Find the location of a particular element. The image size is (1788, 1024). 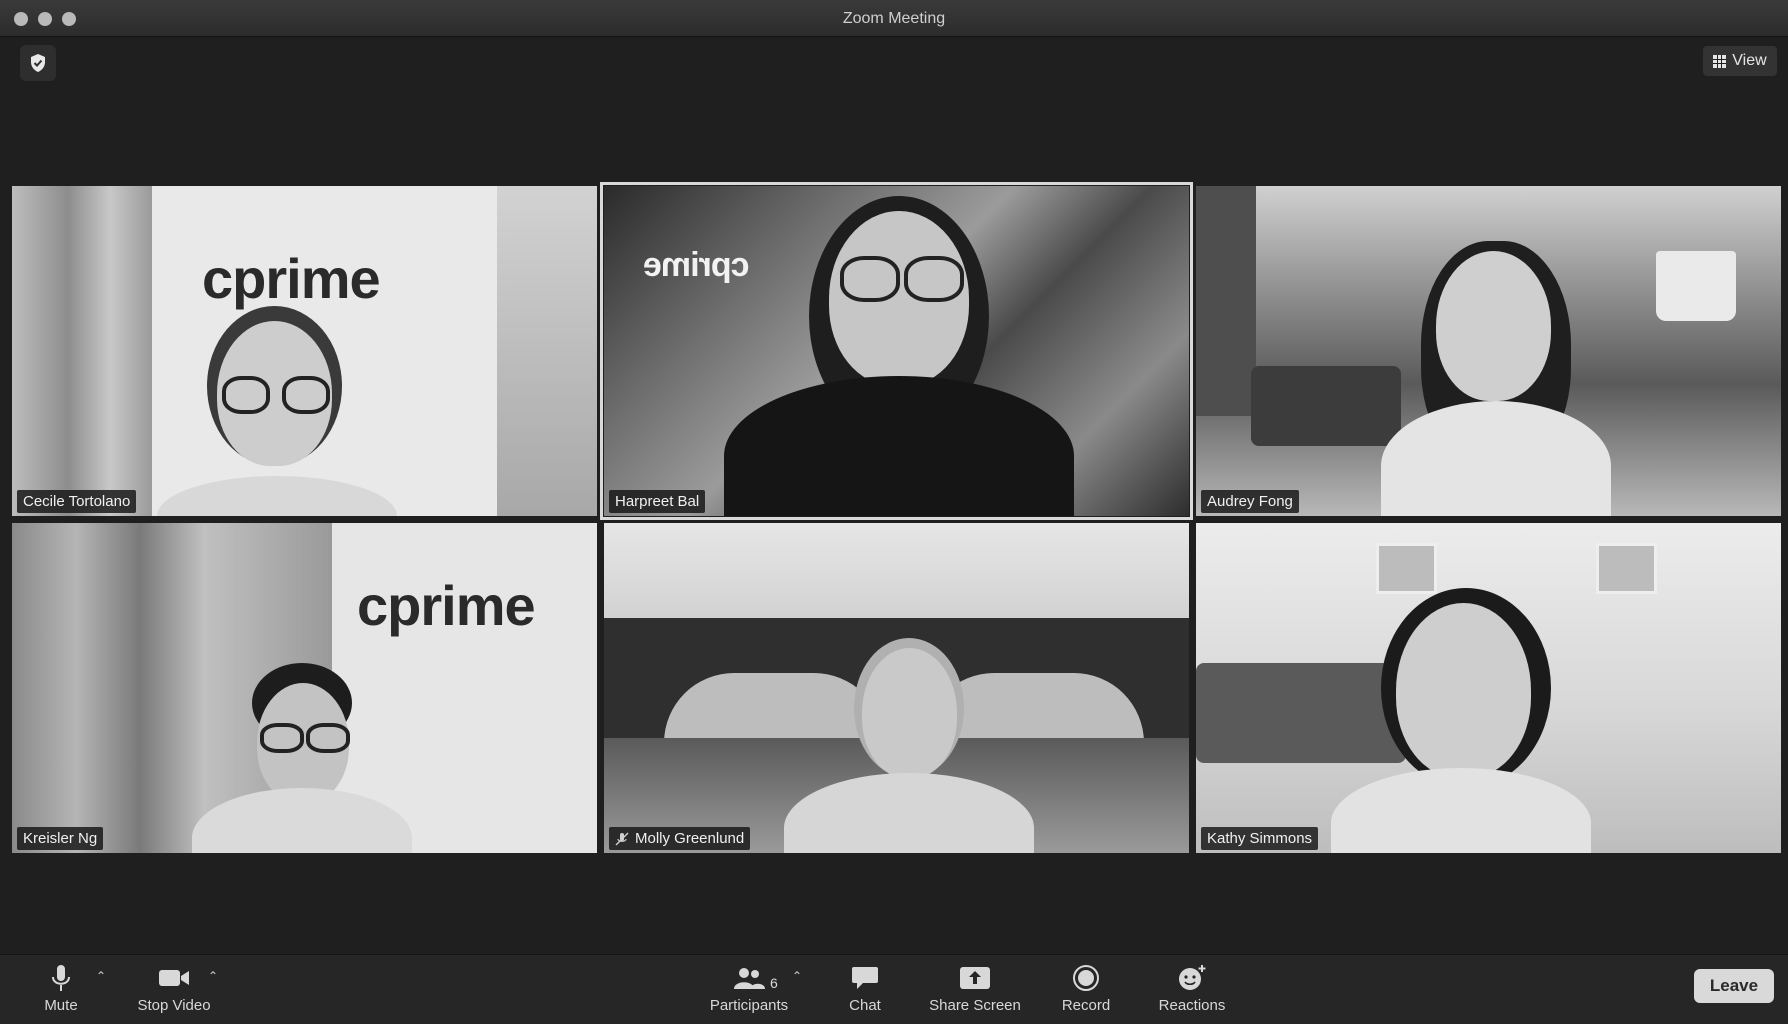

mic-muted-icon is located at coordinates (622, 838).